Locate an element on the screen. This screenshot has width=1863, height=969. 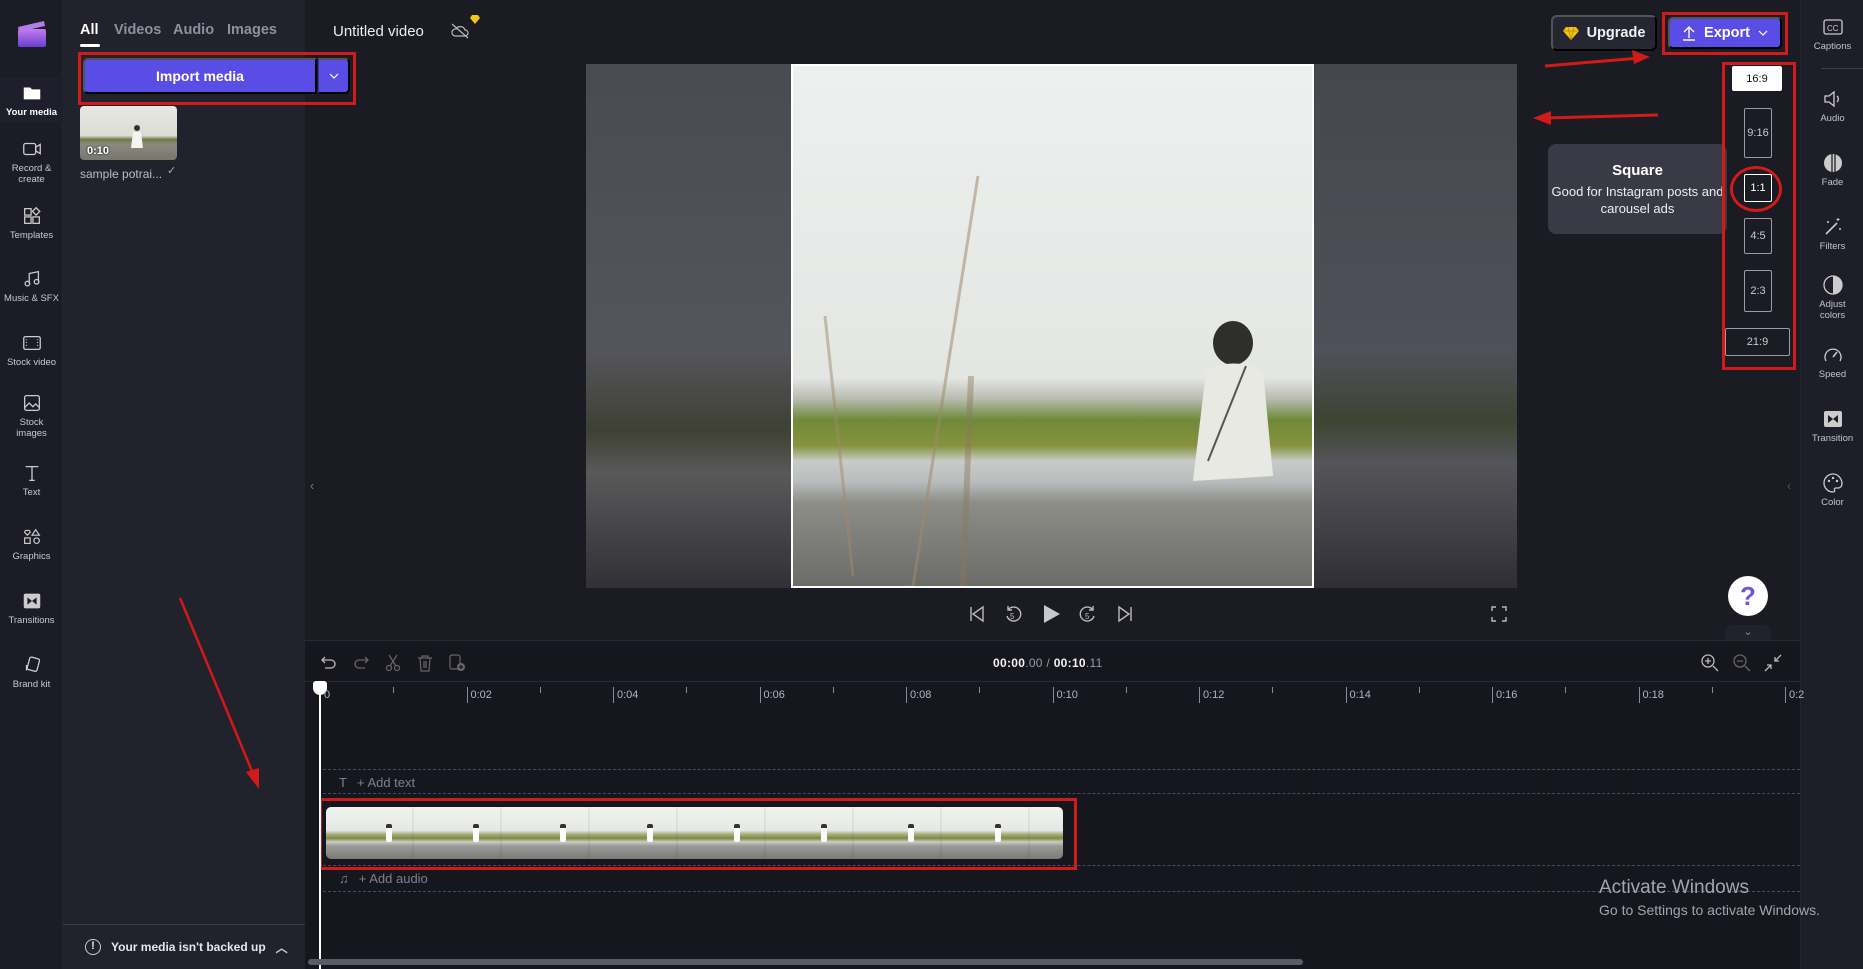
redo-icon is located at coordinates (361, 663).